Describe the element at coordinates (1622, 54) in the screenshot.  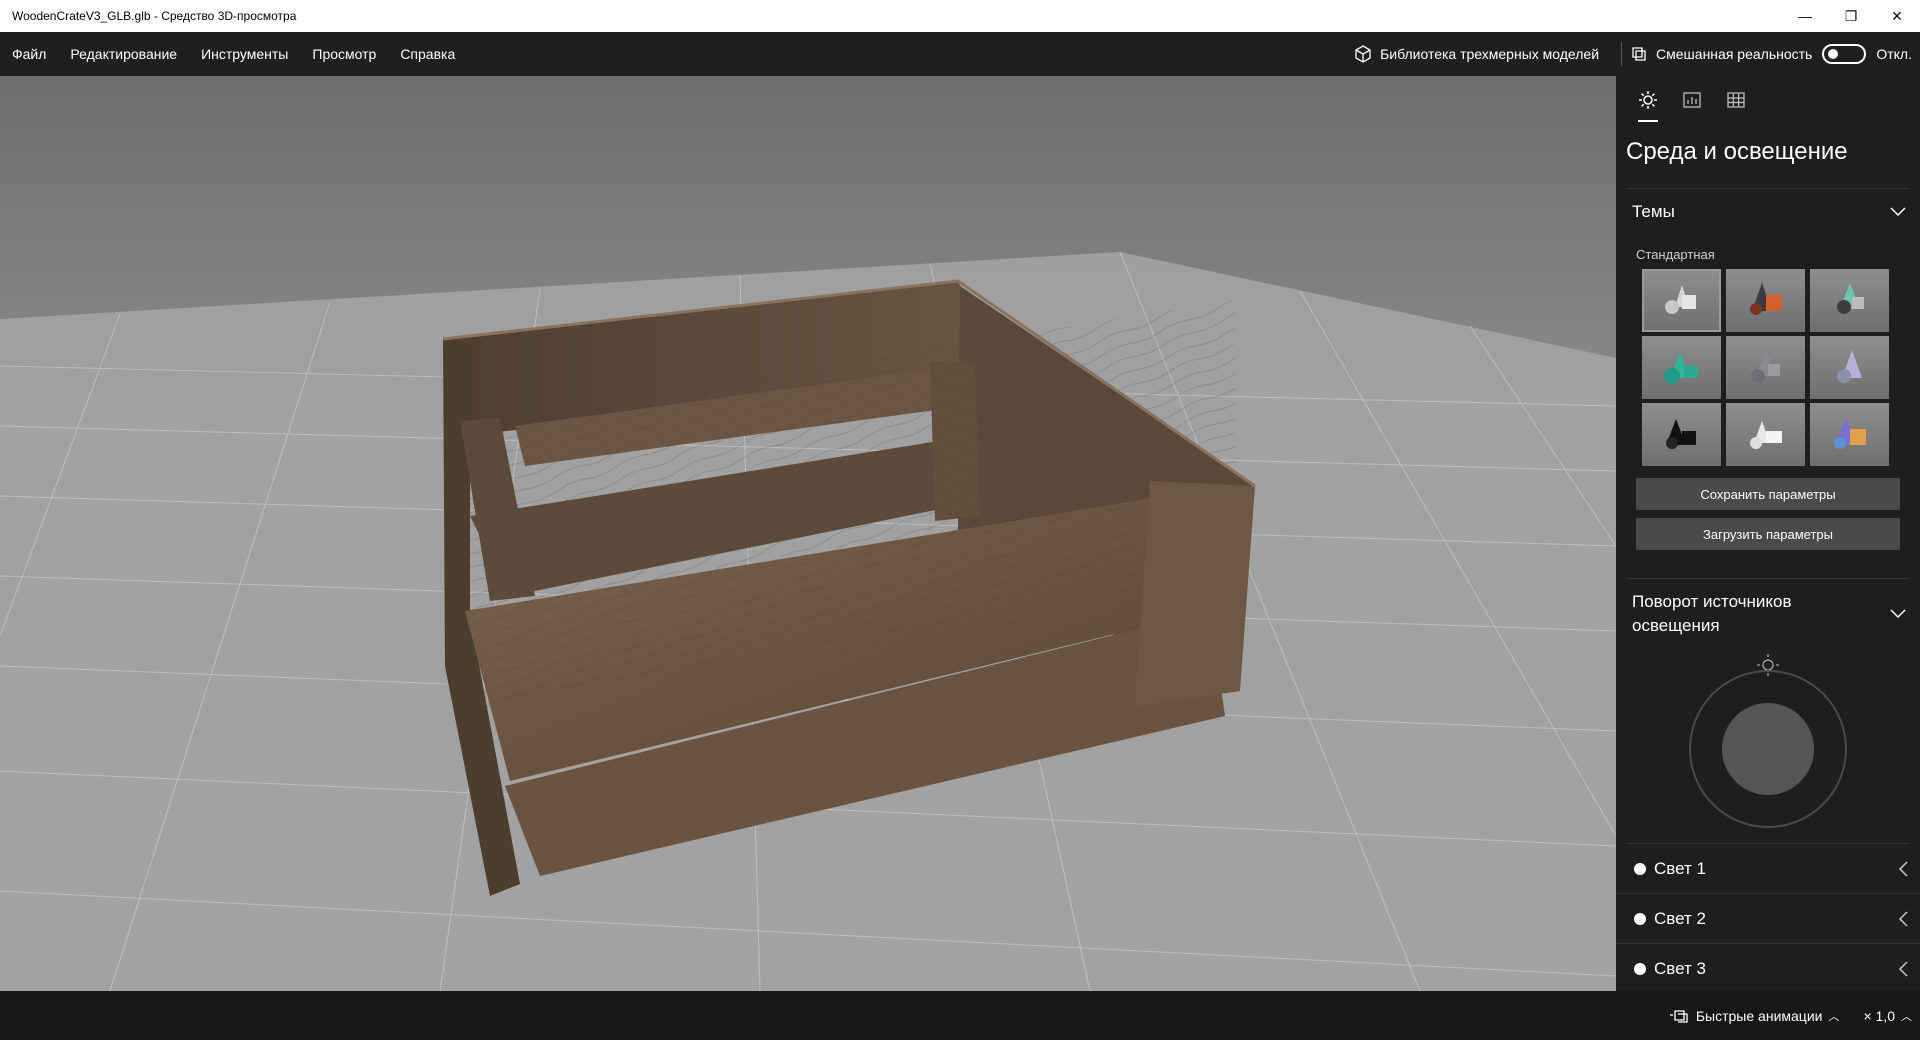
I see `menu-divider` at that location.